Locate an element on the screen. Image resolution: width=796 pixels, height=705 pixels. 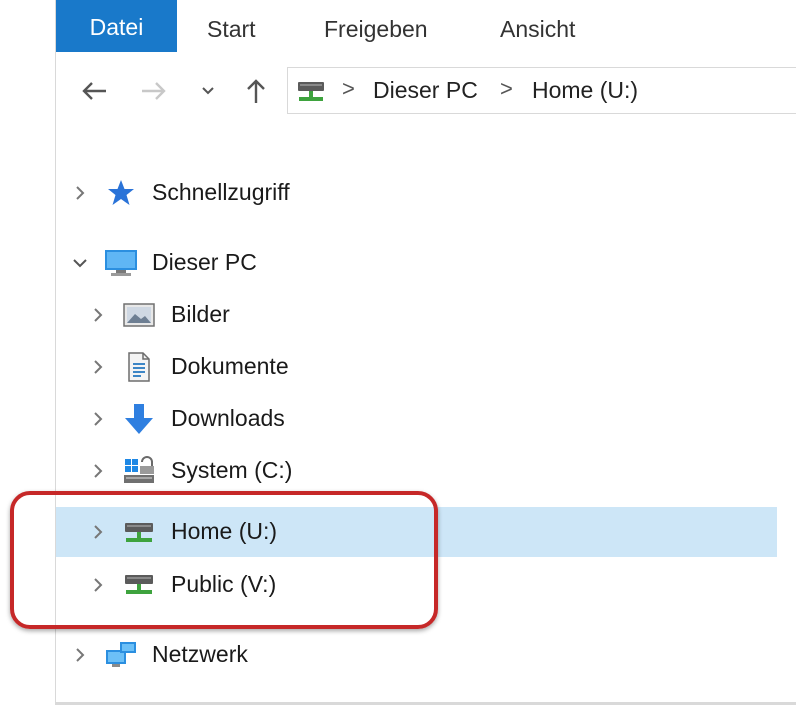
arrow-right-icon is located at coordinates (154, 91).